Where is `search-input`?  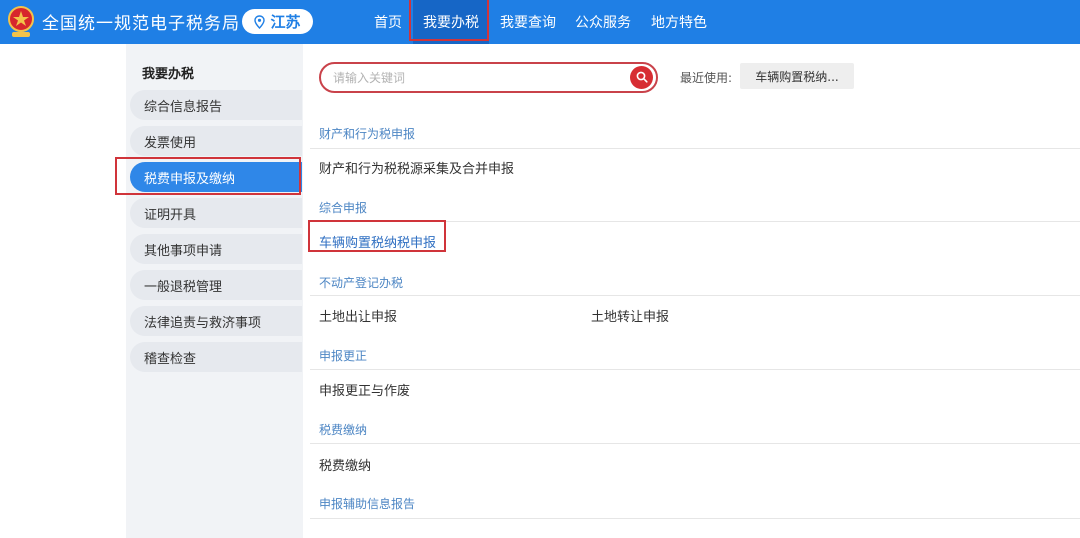
search-input is located at coordinates (478, 78).